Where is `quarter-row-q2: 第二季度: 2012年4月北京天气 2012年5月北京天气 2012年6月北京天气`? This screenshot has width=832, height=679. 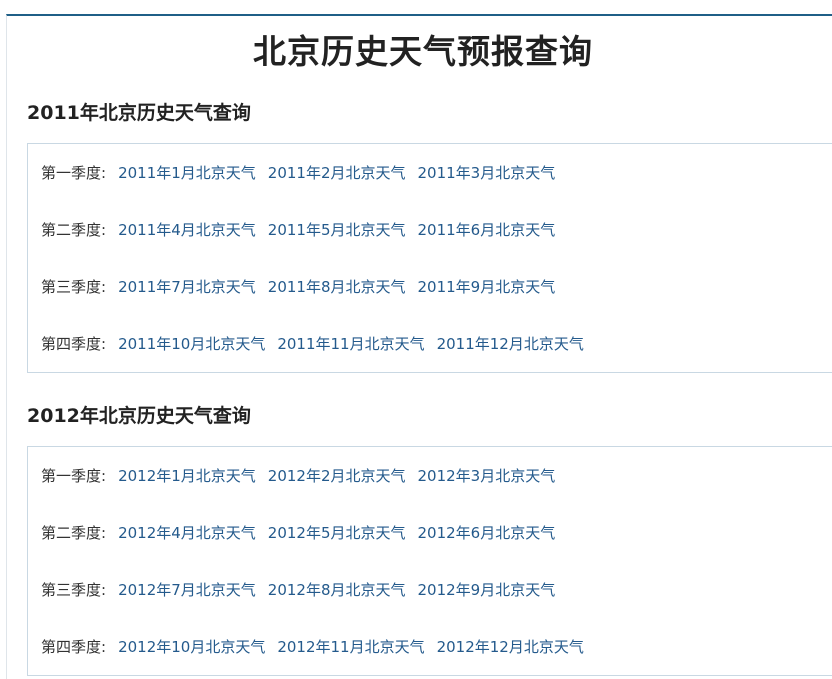 quarter-row-q2: 第二季度: 2012年4月北京天气 2012年5月北京天气 2012年6月北京天气 is located at coordinates (304, 533).